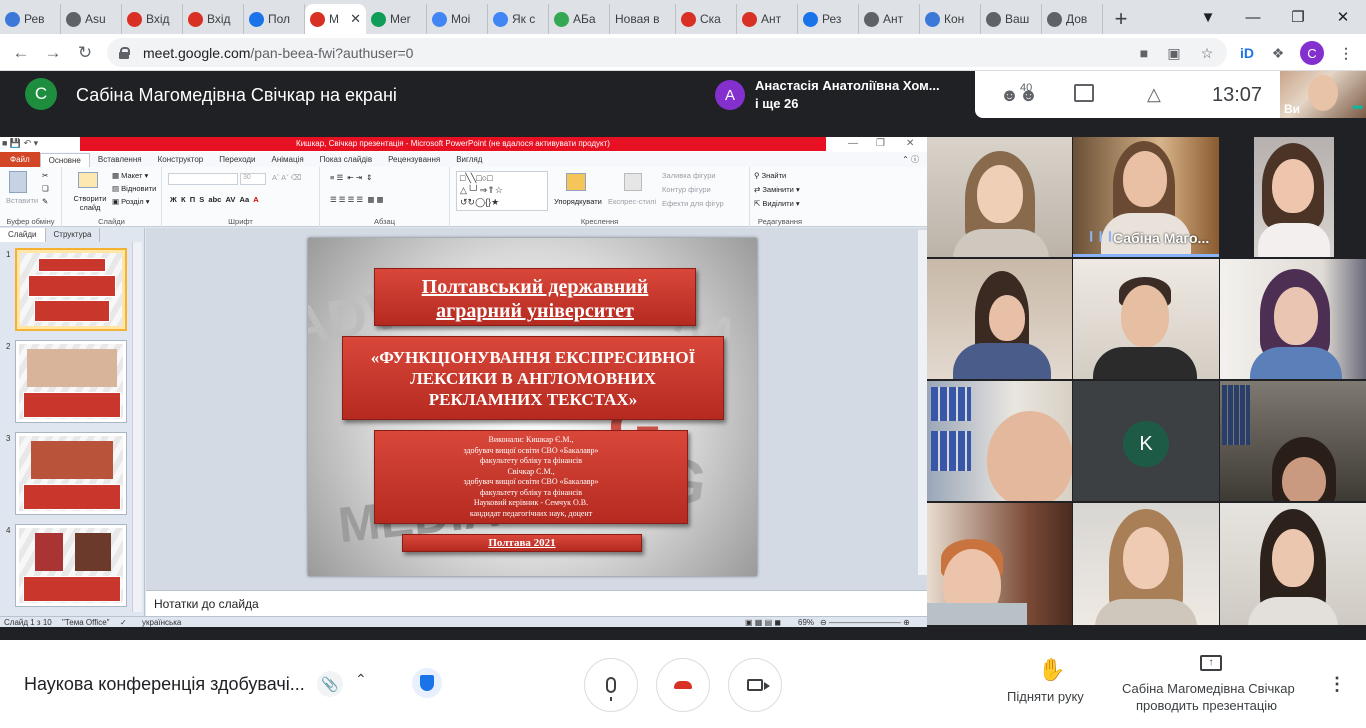  Describe the element at coordinates (689, 175) in the screenshot. I see `shape-fill-button: Заливка фігури` at that location.